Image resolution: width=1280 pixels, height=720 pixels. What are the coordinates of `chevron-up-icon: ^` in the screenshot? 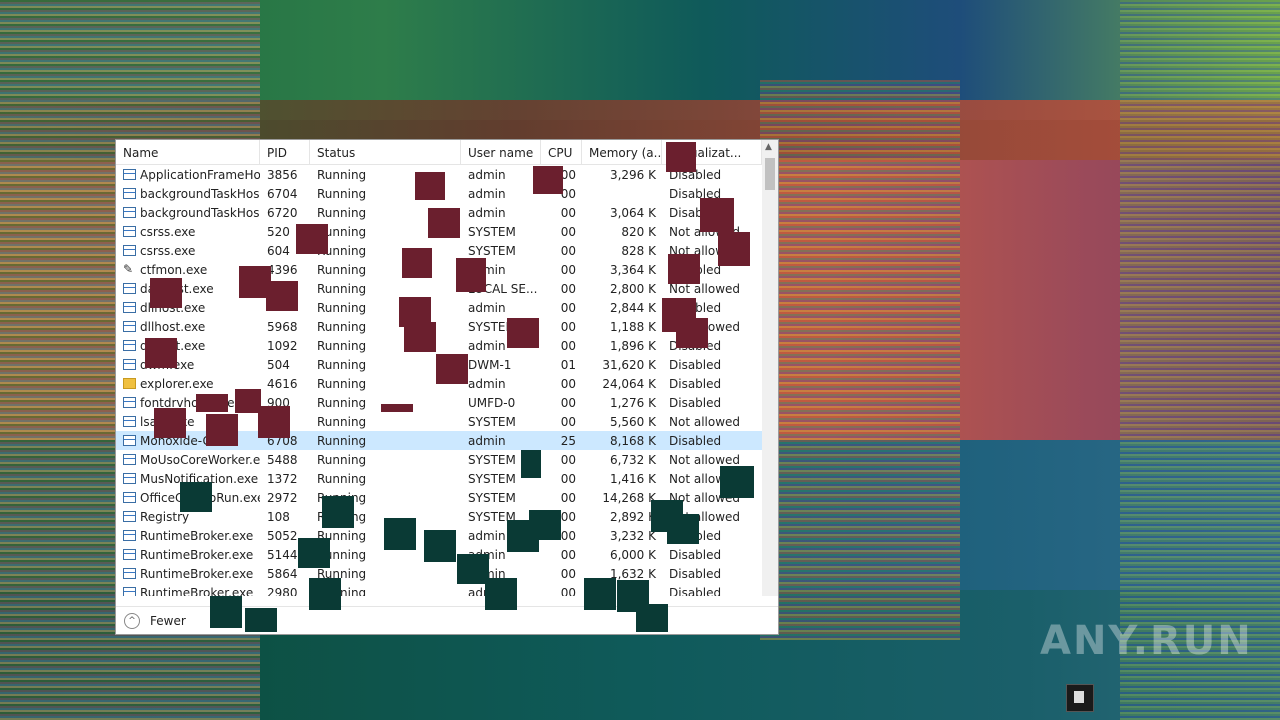 It's located at (132, 621).